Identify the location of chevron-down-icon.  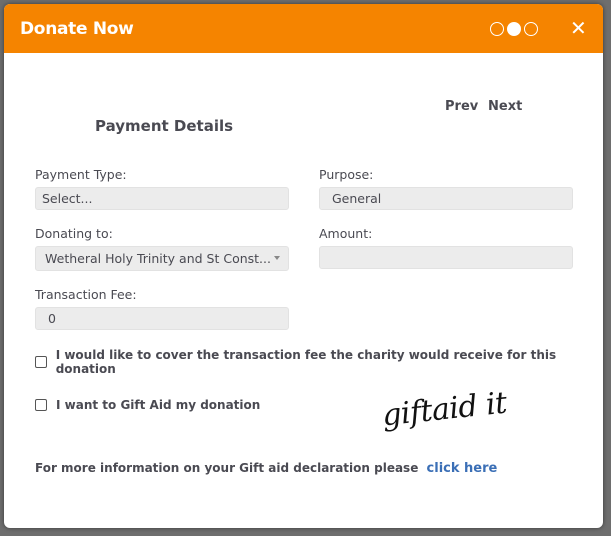
(277, 258).